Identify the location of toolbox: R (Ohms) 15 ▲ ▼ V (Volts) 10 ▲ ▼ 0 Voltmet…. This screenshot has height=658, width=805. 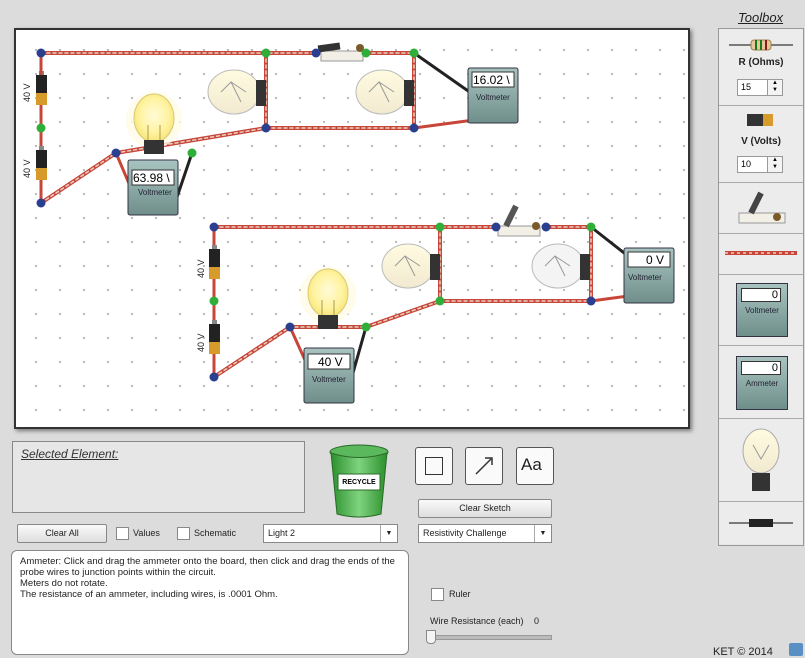
(761, 287).